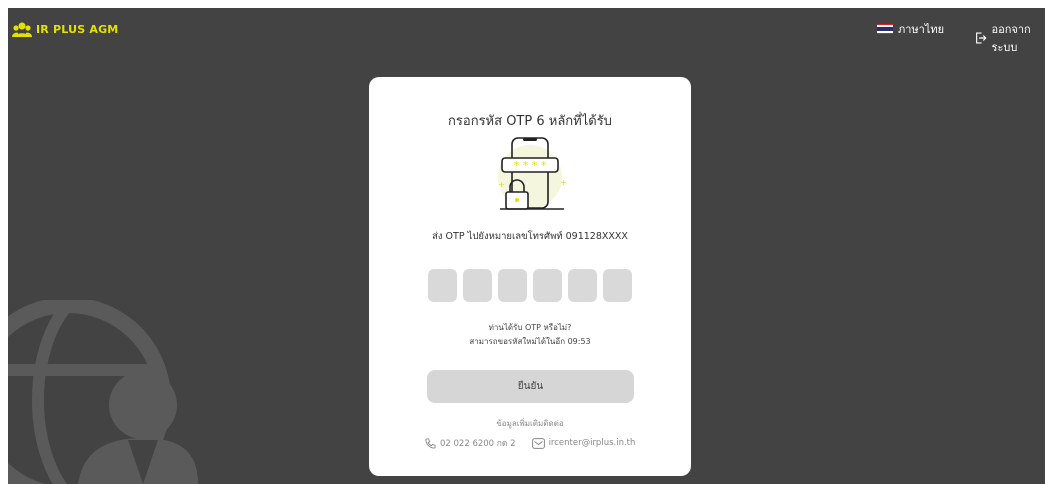 The height and width of the screenshot is (484, 1051). What do you see at coordinates (530, 443) in the screenshot?
I see `contact-info: 02 022 6200 กด 2 ircenter@irplus.in.th` at bounding box center [530, 443].